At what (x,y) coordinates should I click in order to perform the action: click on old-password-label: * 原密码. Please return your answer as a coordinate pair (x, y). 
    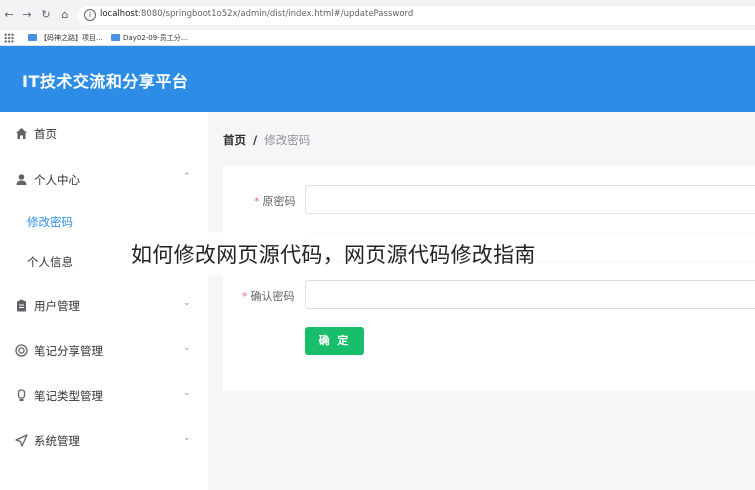
    Looking at the image, I should click on (275, 201).